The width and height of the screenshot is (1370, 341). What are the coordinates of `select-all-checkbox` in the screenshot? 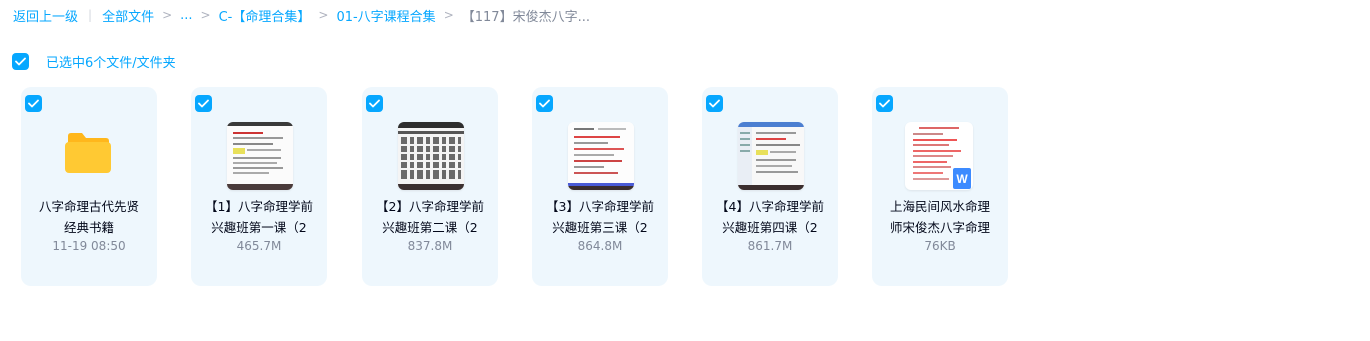 It's located at (20, 61).